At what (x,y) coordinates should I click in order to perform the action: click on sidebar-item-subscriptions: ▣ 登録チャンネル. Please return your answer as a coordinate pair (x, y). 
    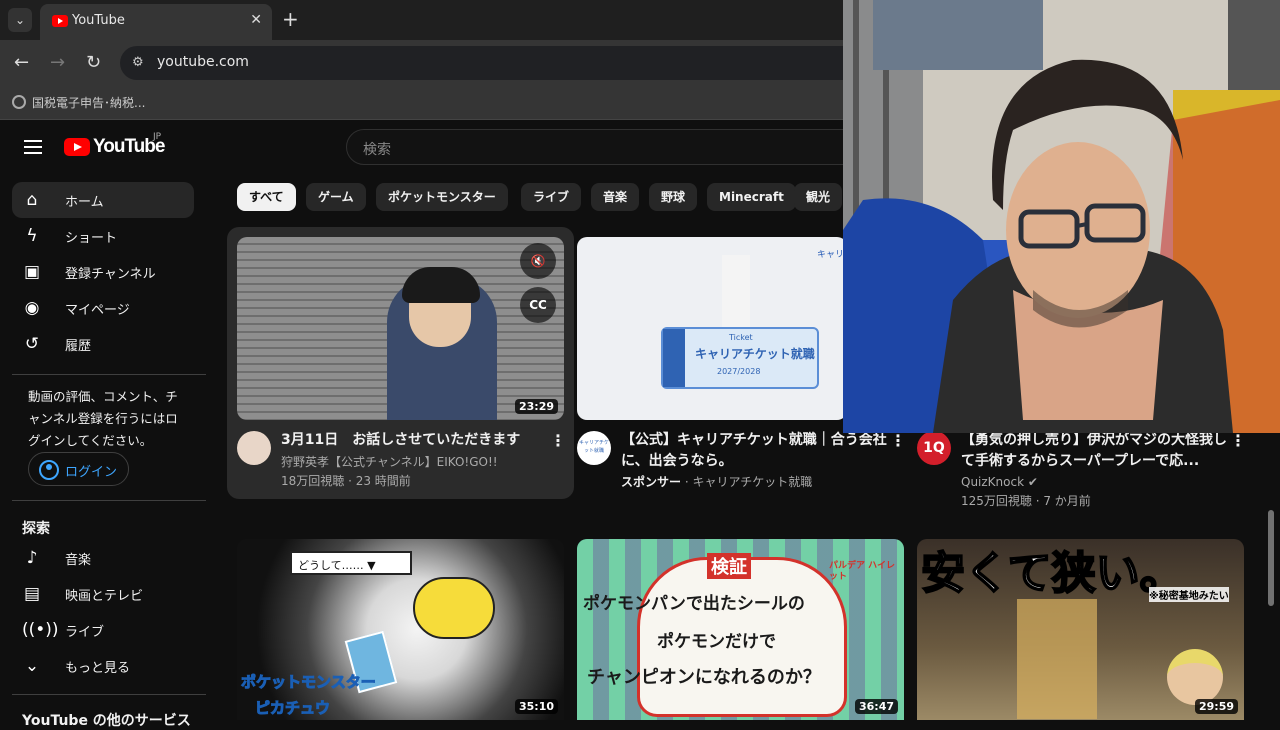
    Looking at the image, I should click on (103, 272).